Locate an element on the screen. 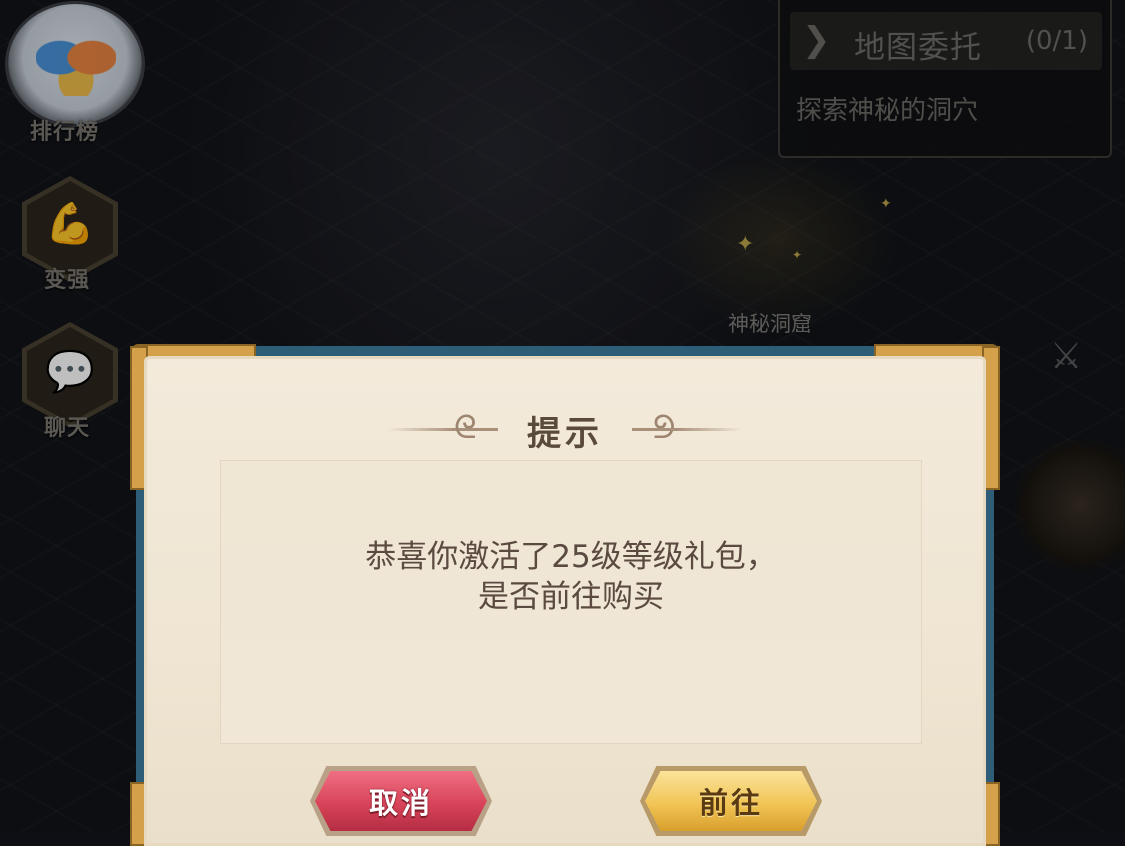 The height and width of the screenshot is (846, 1125). cancel-button: 取消 is located at coordinates (401, 801).